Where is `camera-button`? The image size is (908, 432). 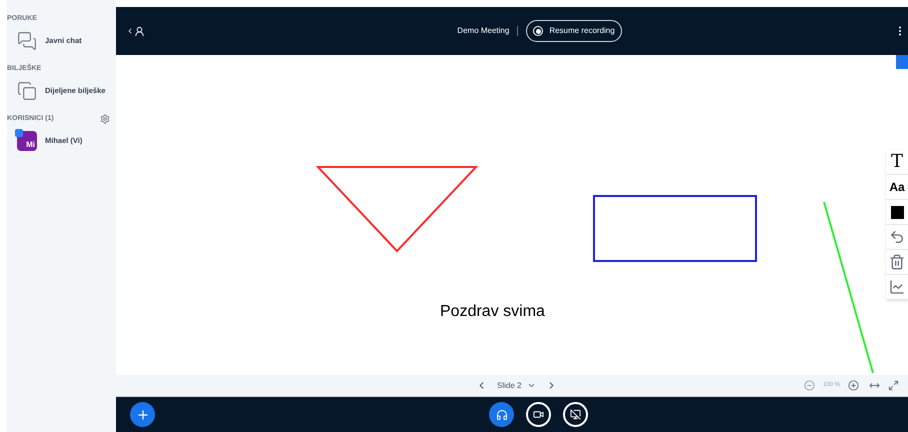 camera-button is located at coordinates (538, 414).